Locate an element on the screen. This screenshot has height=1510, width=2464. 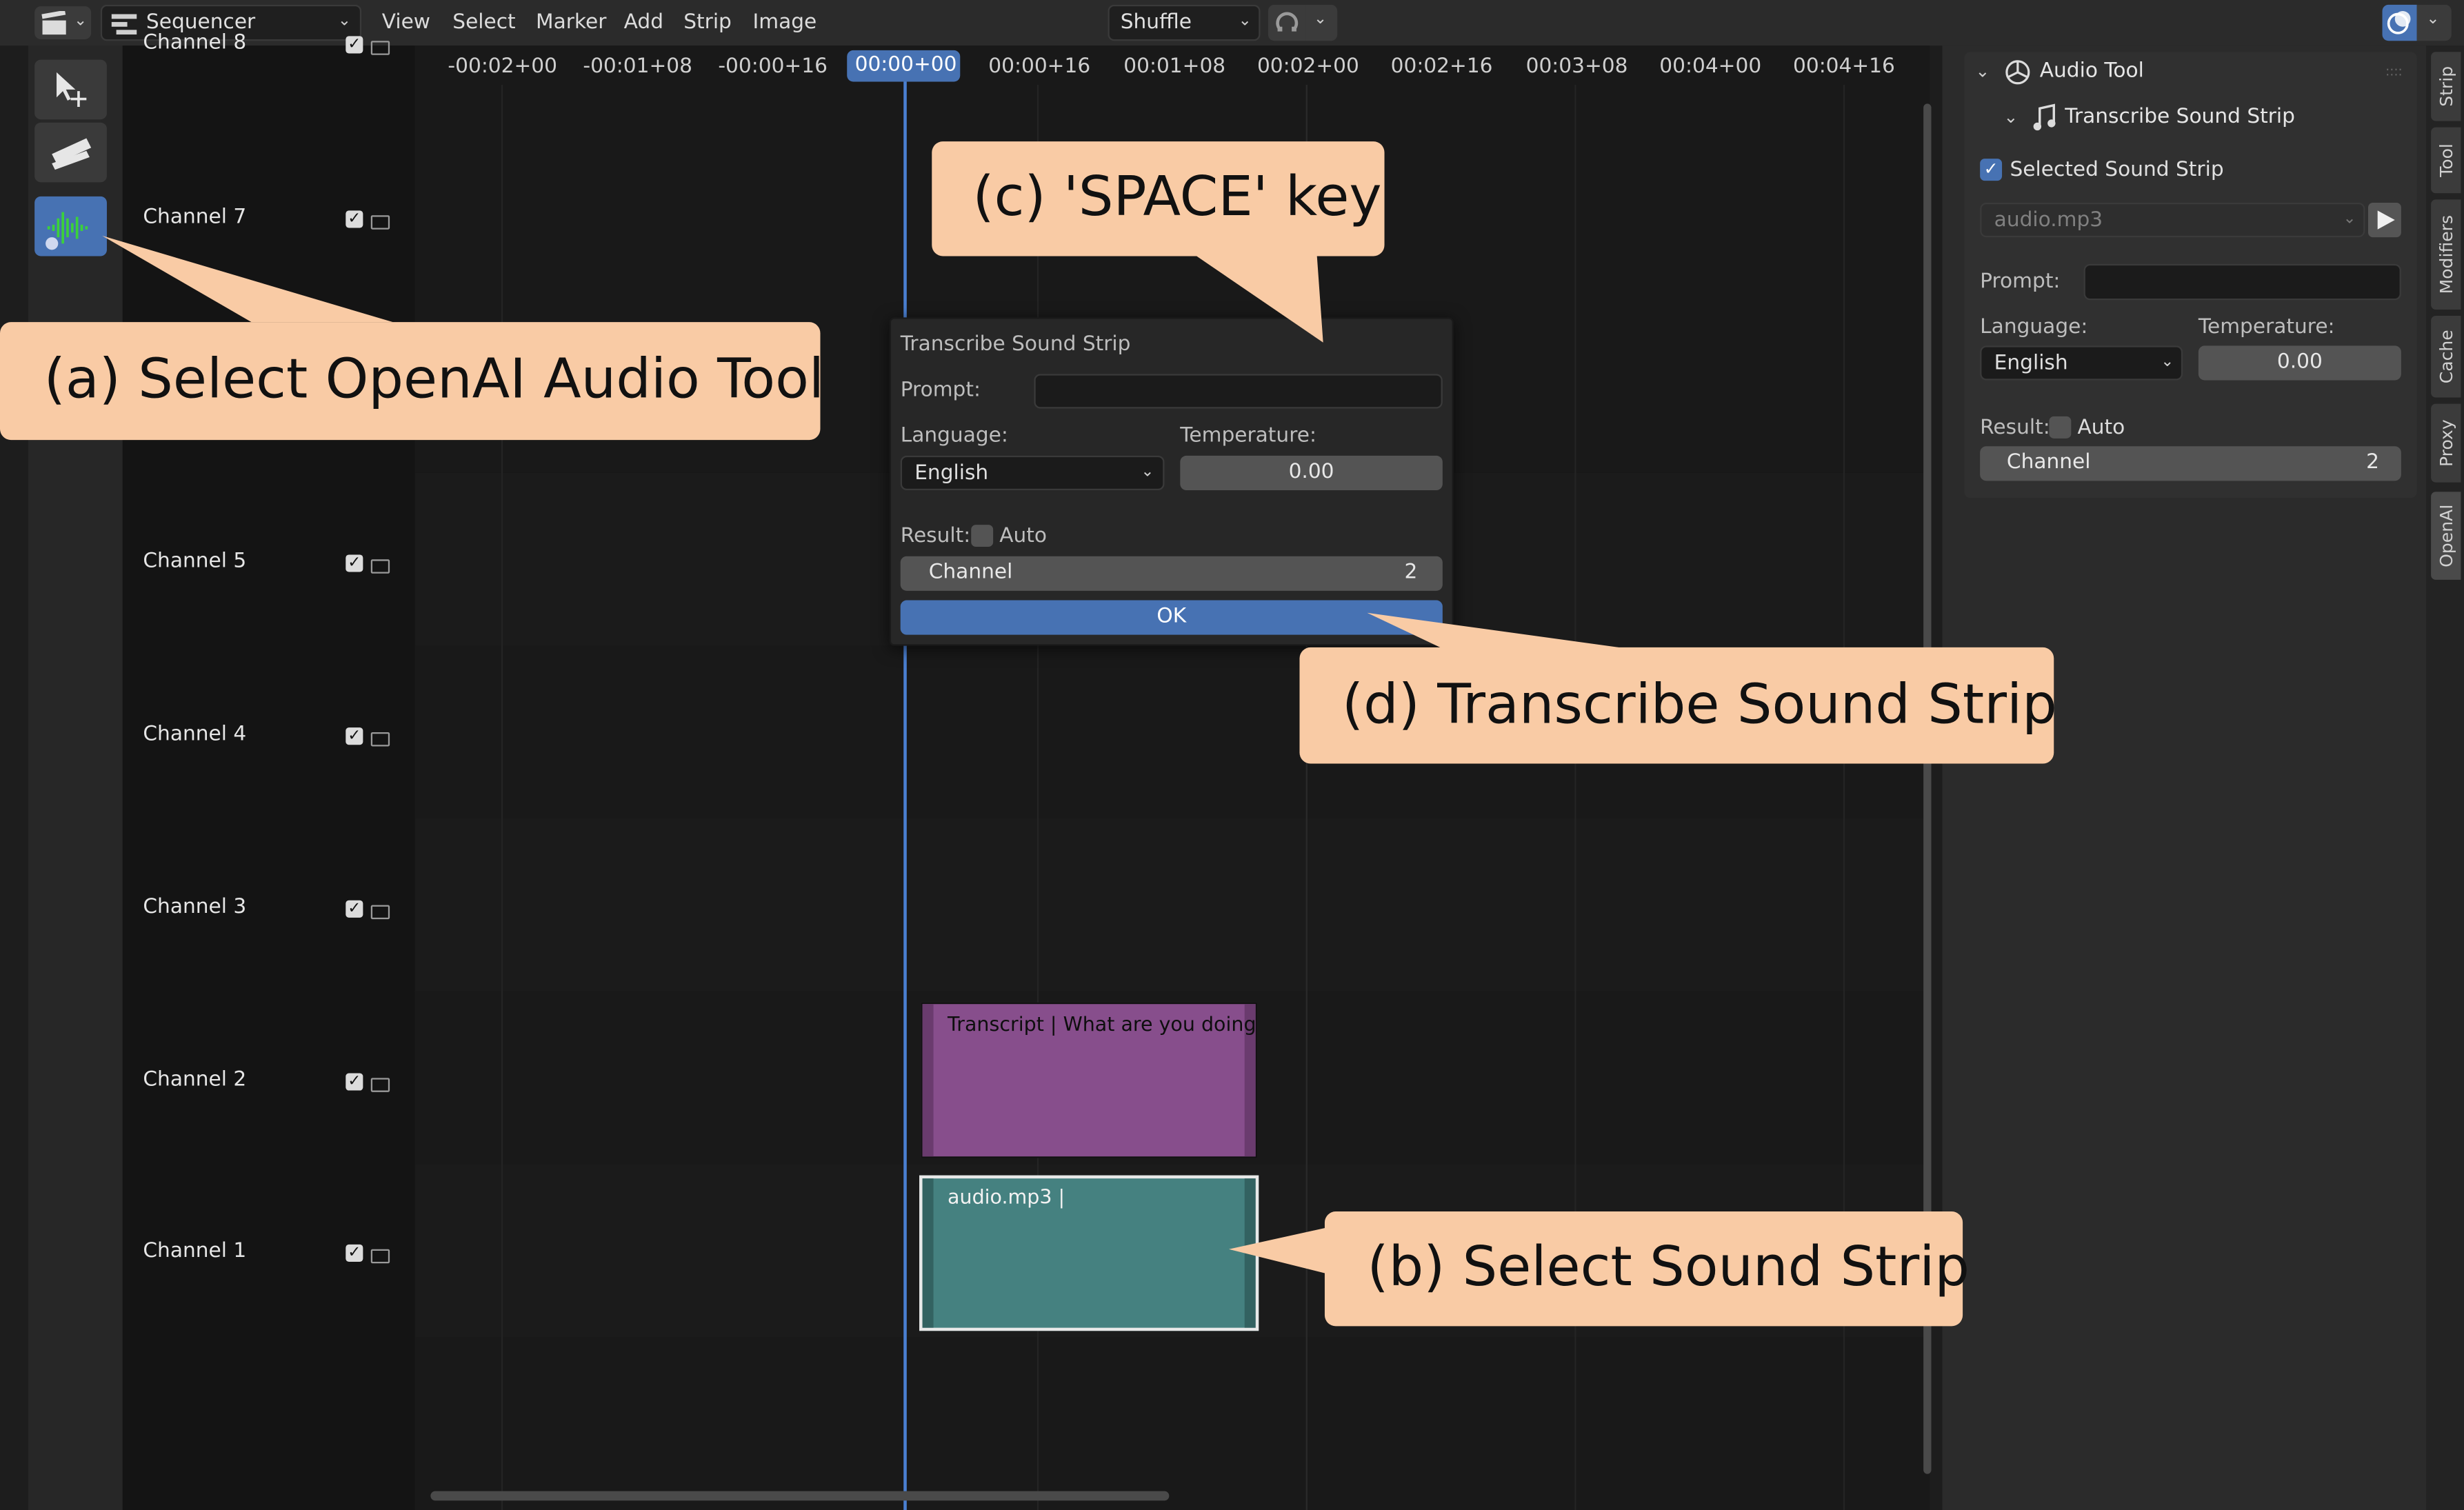
openai-audio-tool-button is located at coordinates (70, 226).